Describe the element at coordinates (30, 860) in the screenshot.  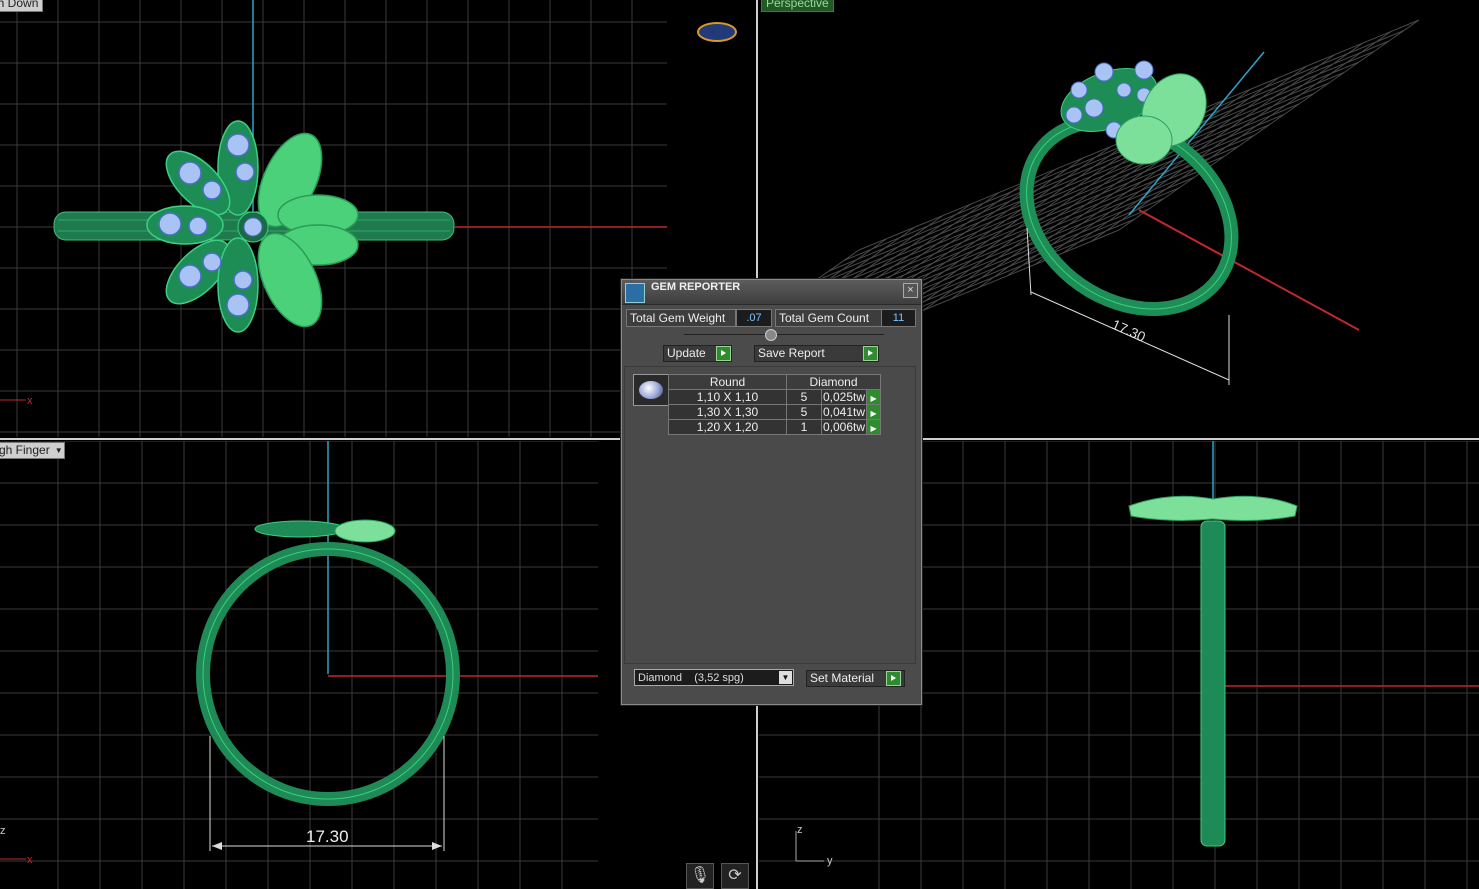
I see `svg-text: x` at that location.